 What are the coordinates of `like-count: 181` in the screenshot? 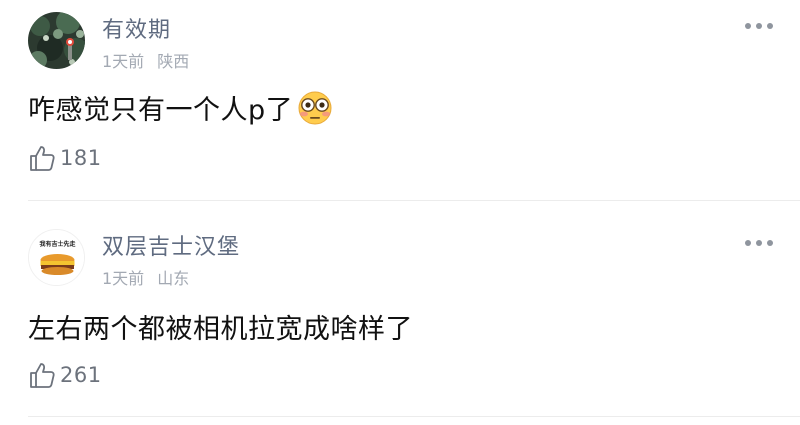 It's located at (81, 158).